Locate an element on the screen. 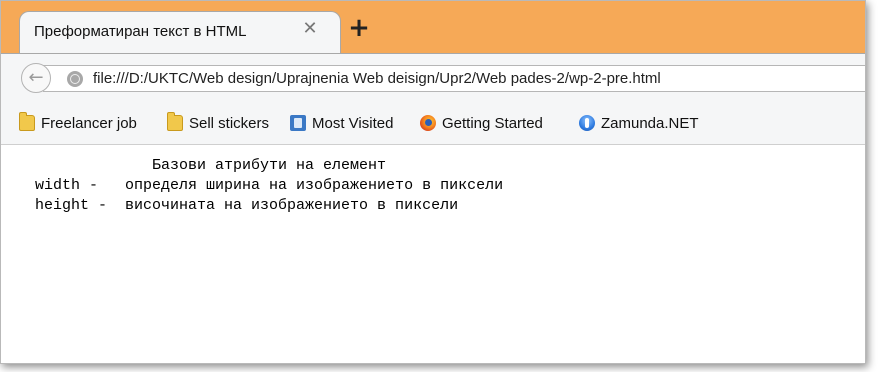  tab-strip: Преформатиран текст в HTML ✕ + is located at coordinates (433, 28).